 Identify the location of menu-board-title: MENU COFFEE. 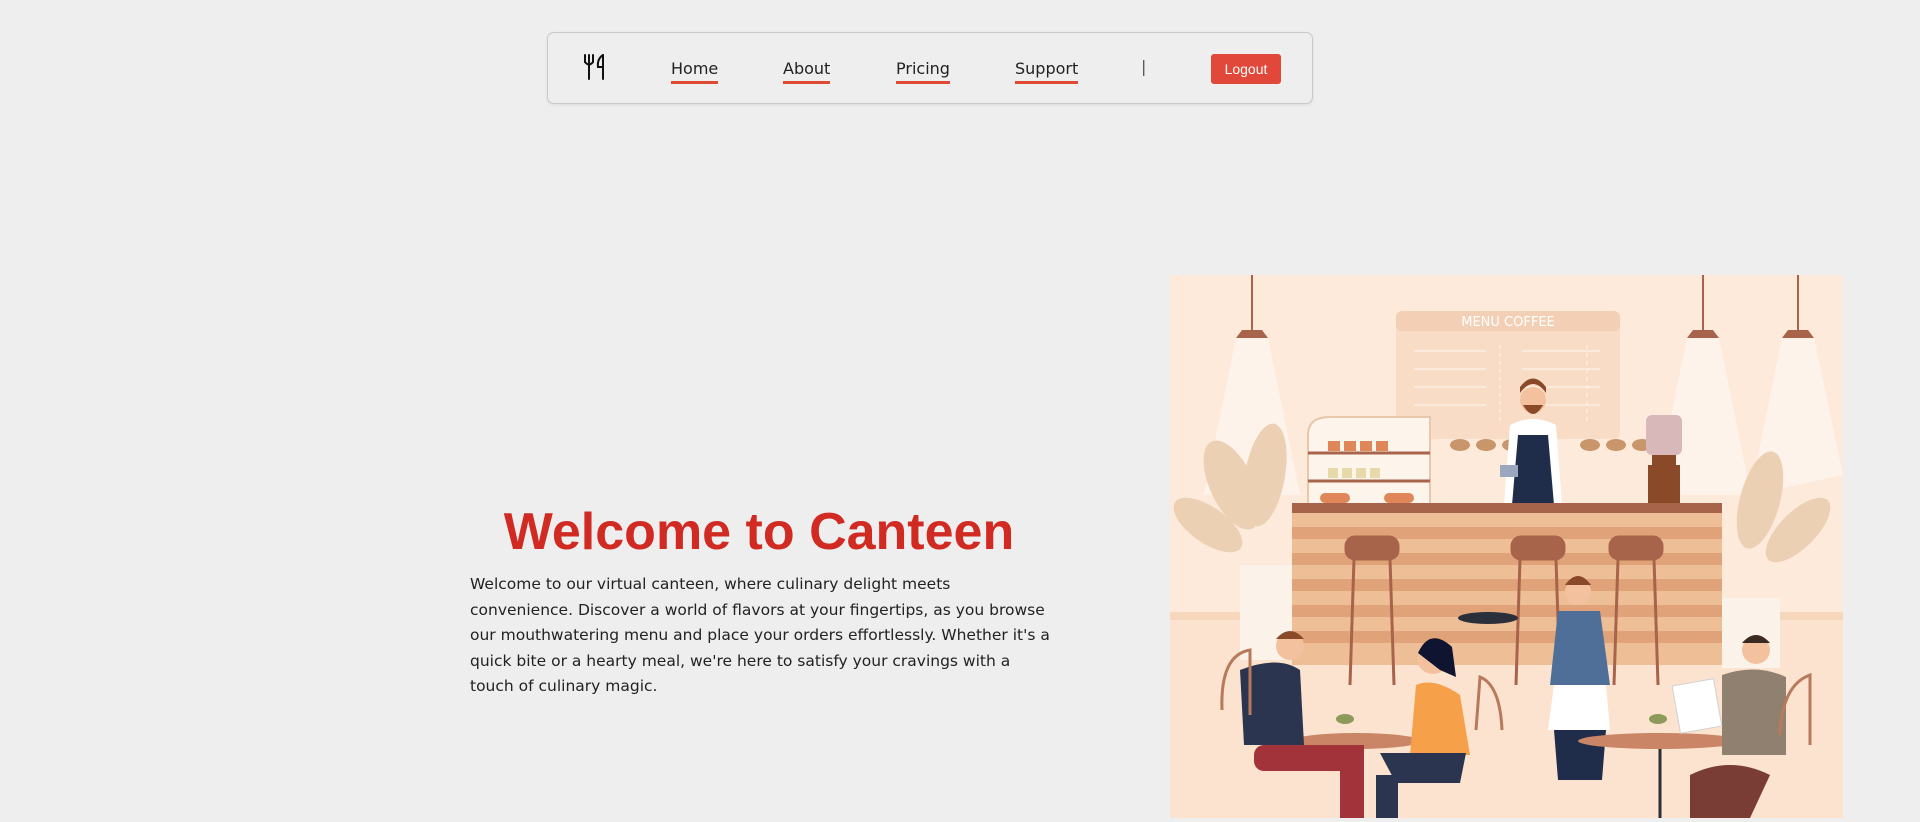
(1508, 322).